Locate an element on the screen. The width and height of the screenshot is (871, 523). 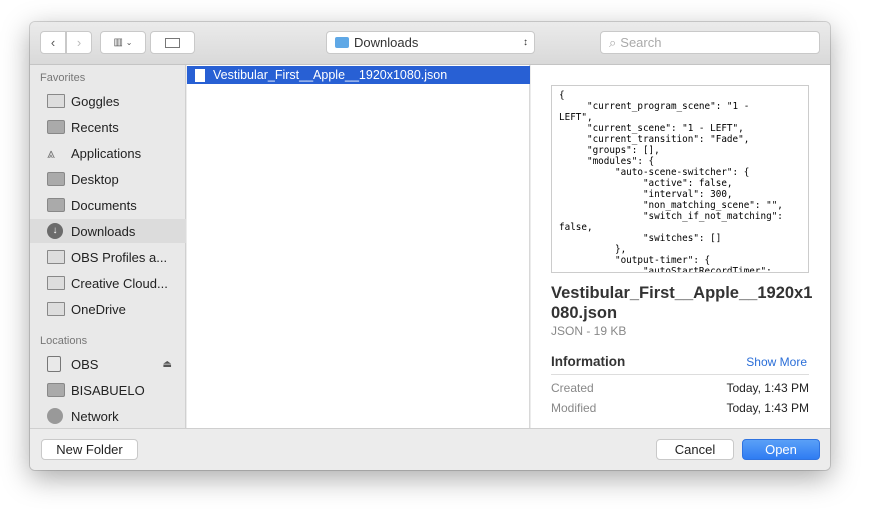
downloads-icon: ↓ is located at coordinates (55, 231).